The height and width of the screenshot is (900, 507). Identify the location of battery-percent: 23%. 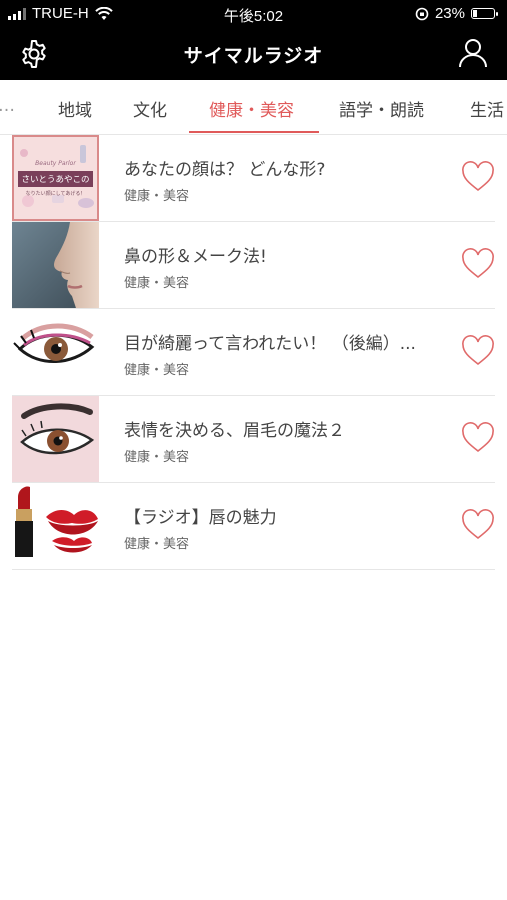
(449, 13).